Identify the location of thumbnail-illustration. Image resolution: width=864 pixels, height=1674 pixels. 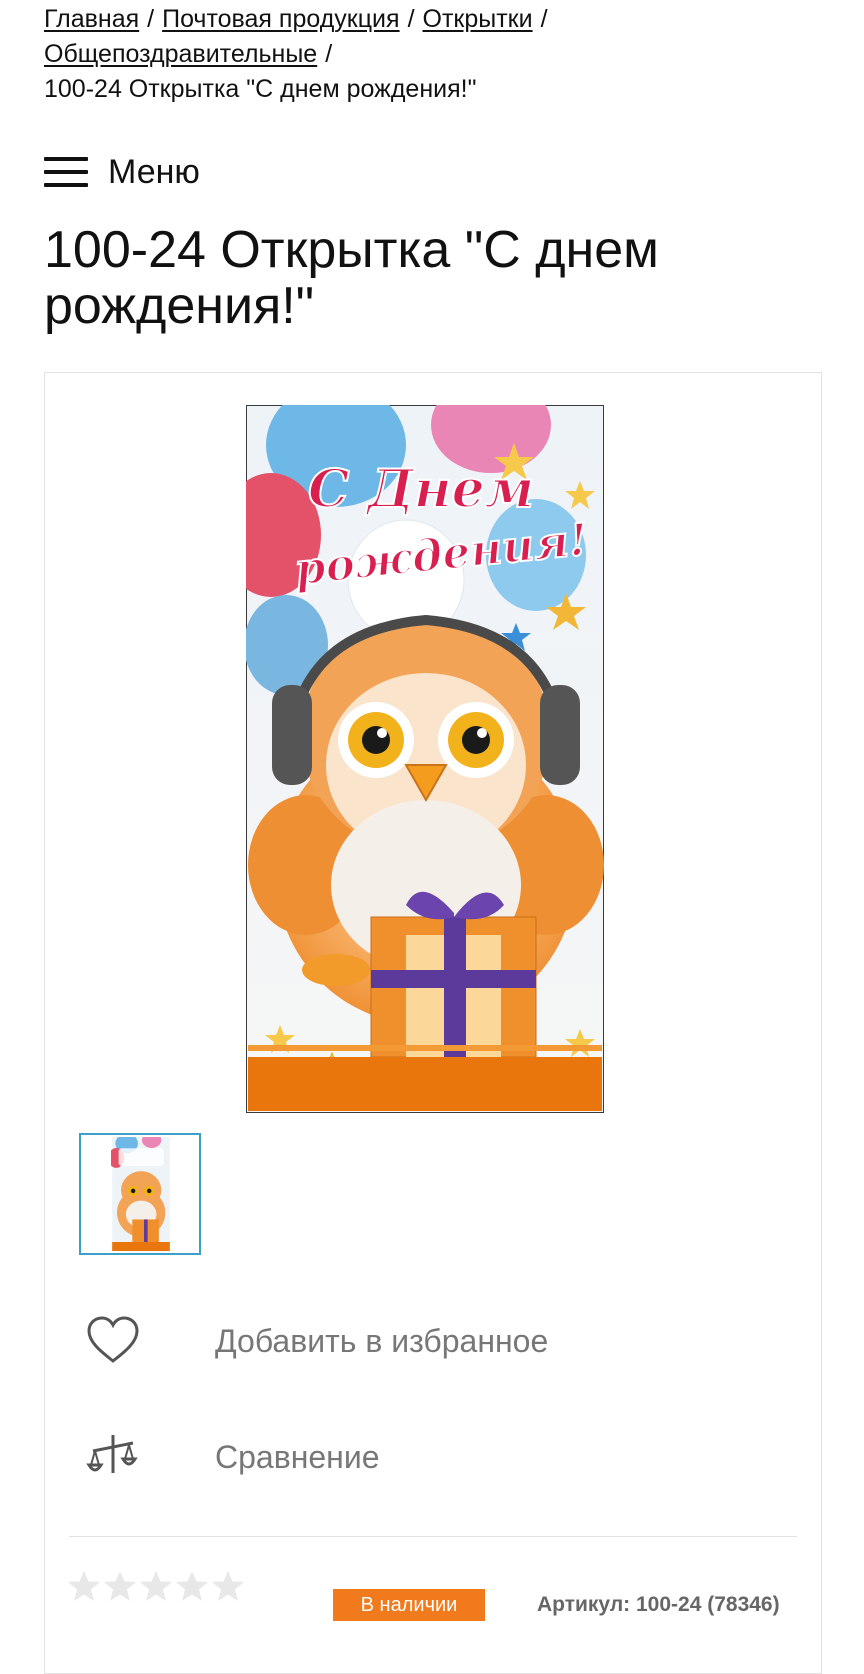
(140, 1194).